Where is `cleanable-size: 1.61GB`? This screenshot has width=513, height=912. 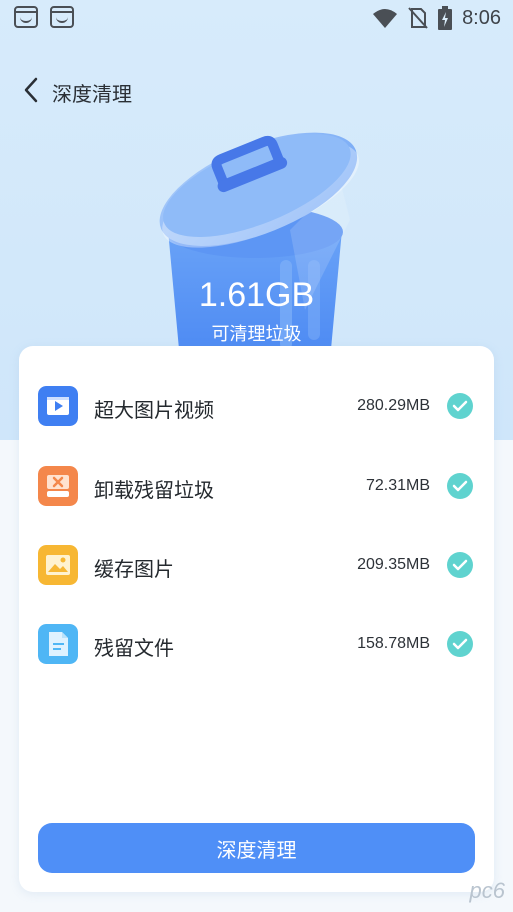
cleanable-size: 1.61GB is located at coordinates (256, 295).